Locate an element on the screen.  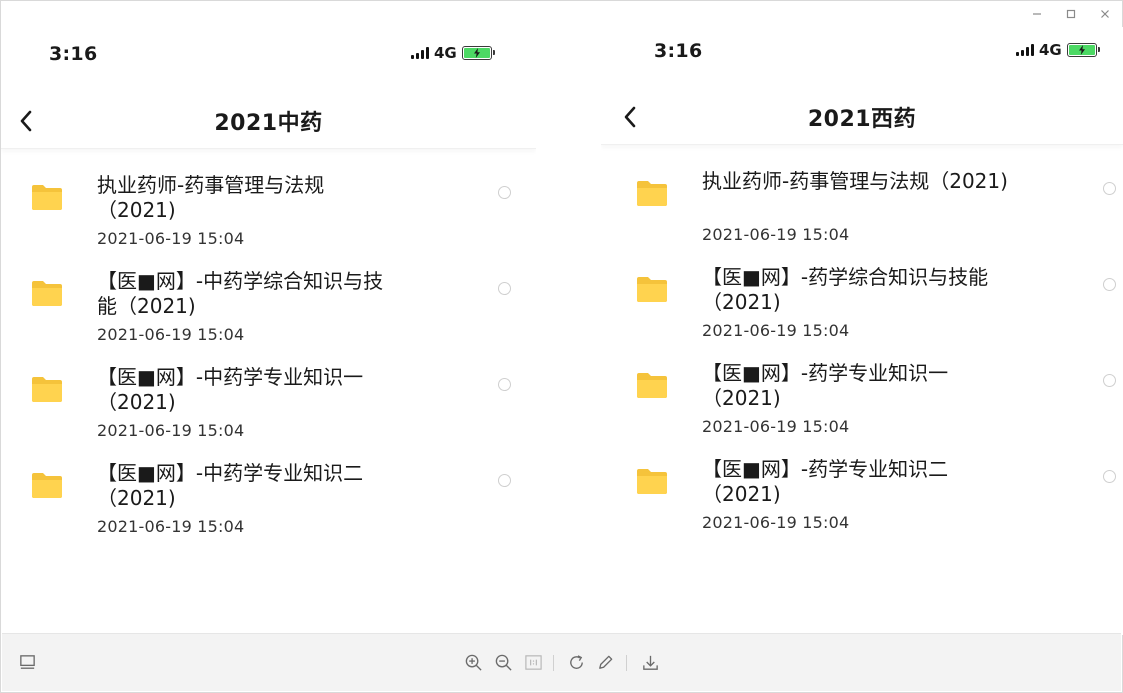
list-item: 【医■网】-中药学专业知识一（2021) 2021-06-19 15:04 is located at coordinates (268, 413).